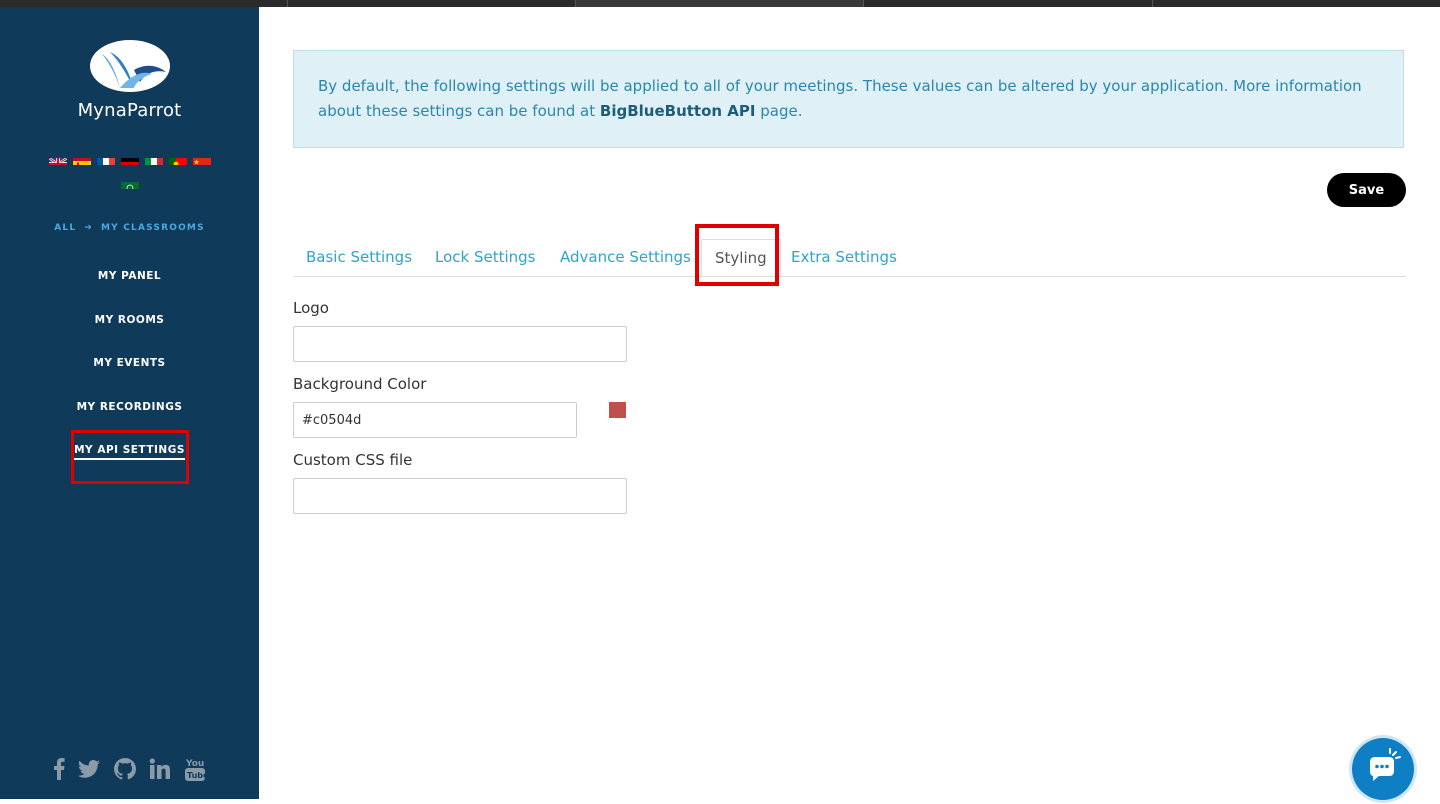  I want to click on facebook-icon, so click(59, 771).